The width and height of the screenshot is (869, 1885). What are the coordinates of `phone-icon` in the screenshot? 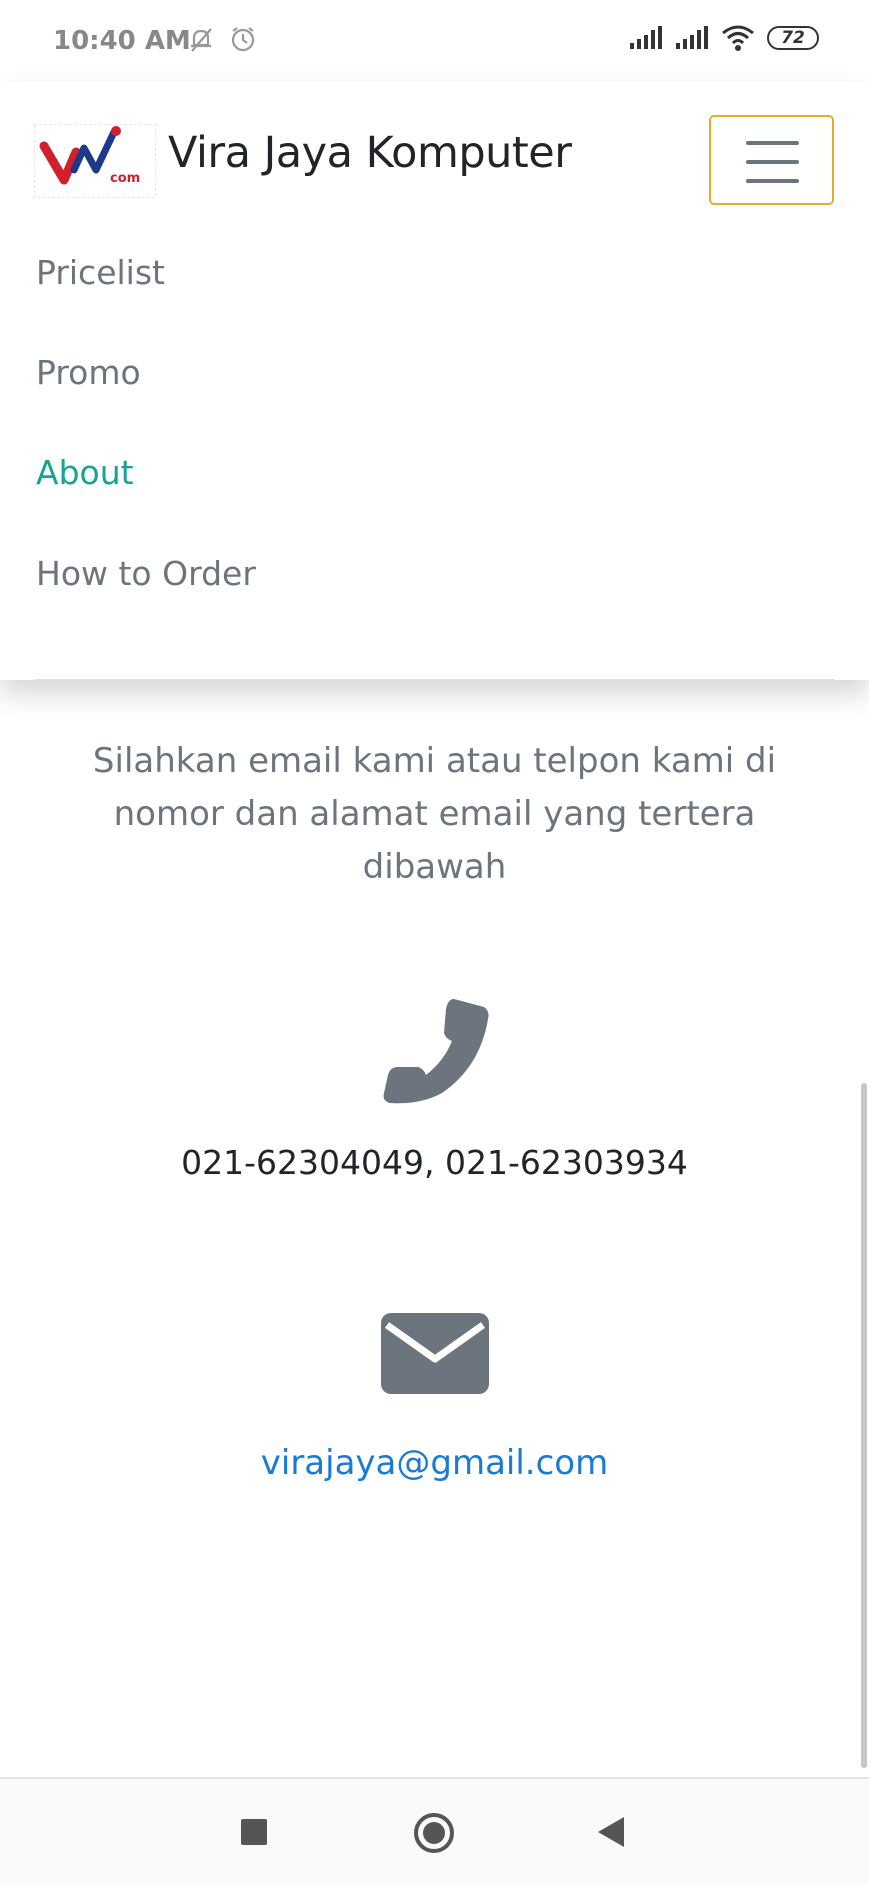 It's located at (436, 1051).